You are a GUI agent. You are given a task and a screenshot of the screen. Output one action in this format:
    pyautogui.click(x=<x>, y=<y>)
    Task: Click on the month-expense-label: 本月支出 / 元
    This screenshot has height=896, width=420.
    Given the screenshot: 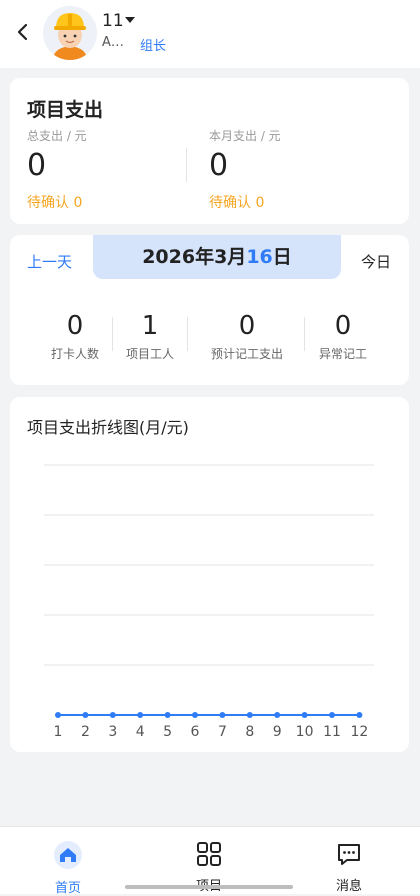 What is the action you would take?
    pyautogui.click(x=245, y=136)
    